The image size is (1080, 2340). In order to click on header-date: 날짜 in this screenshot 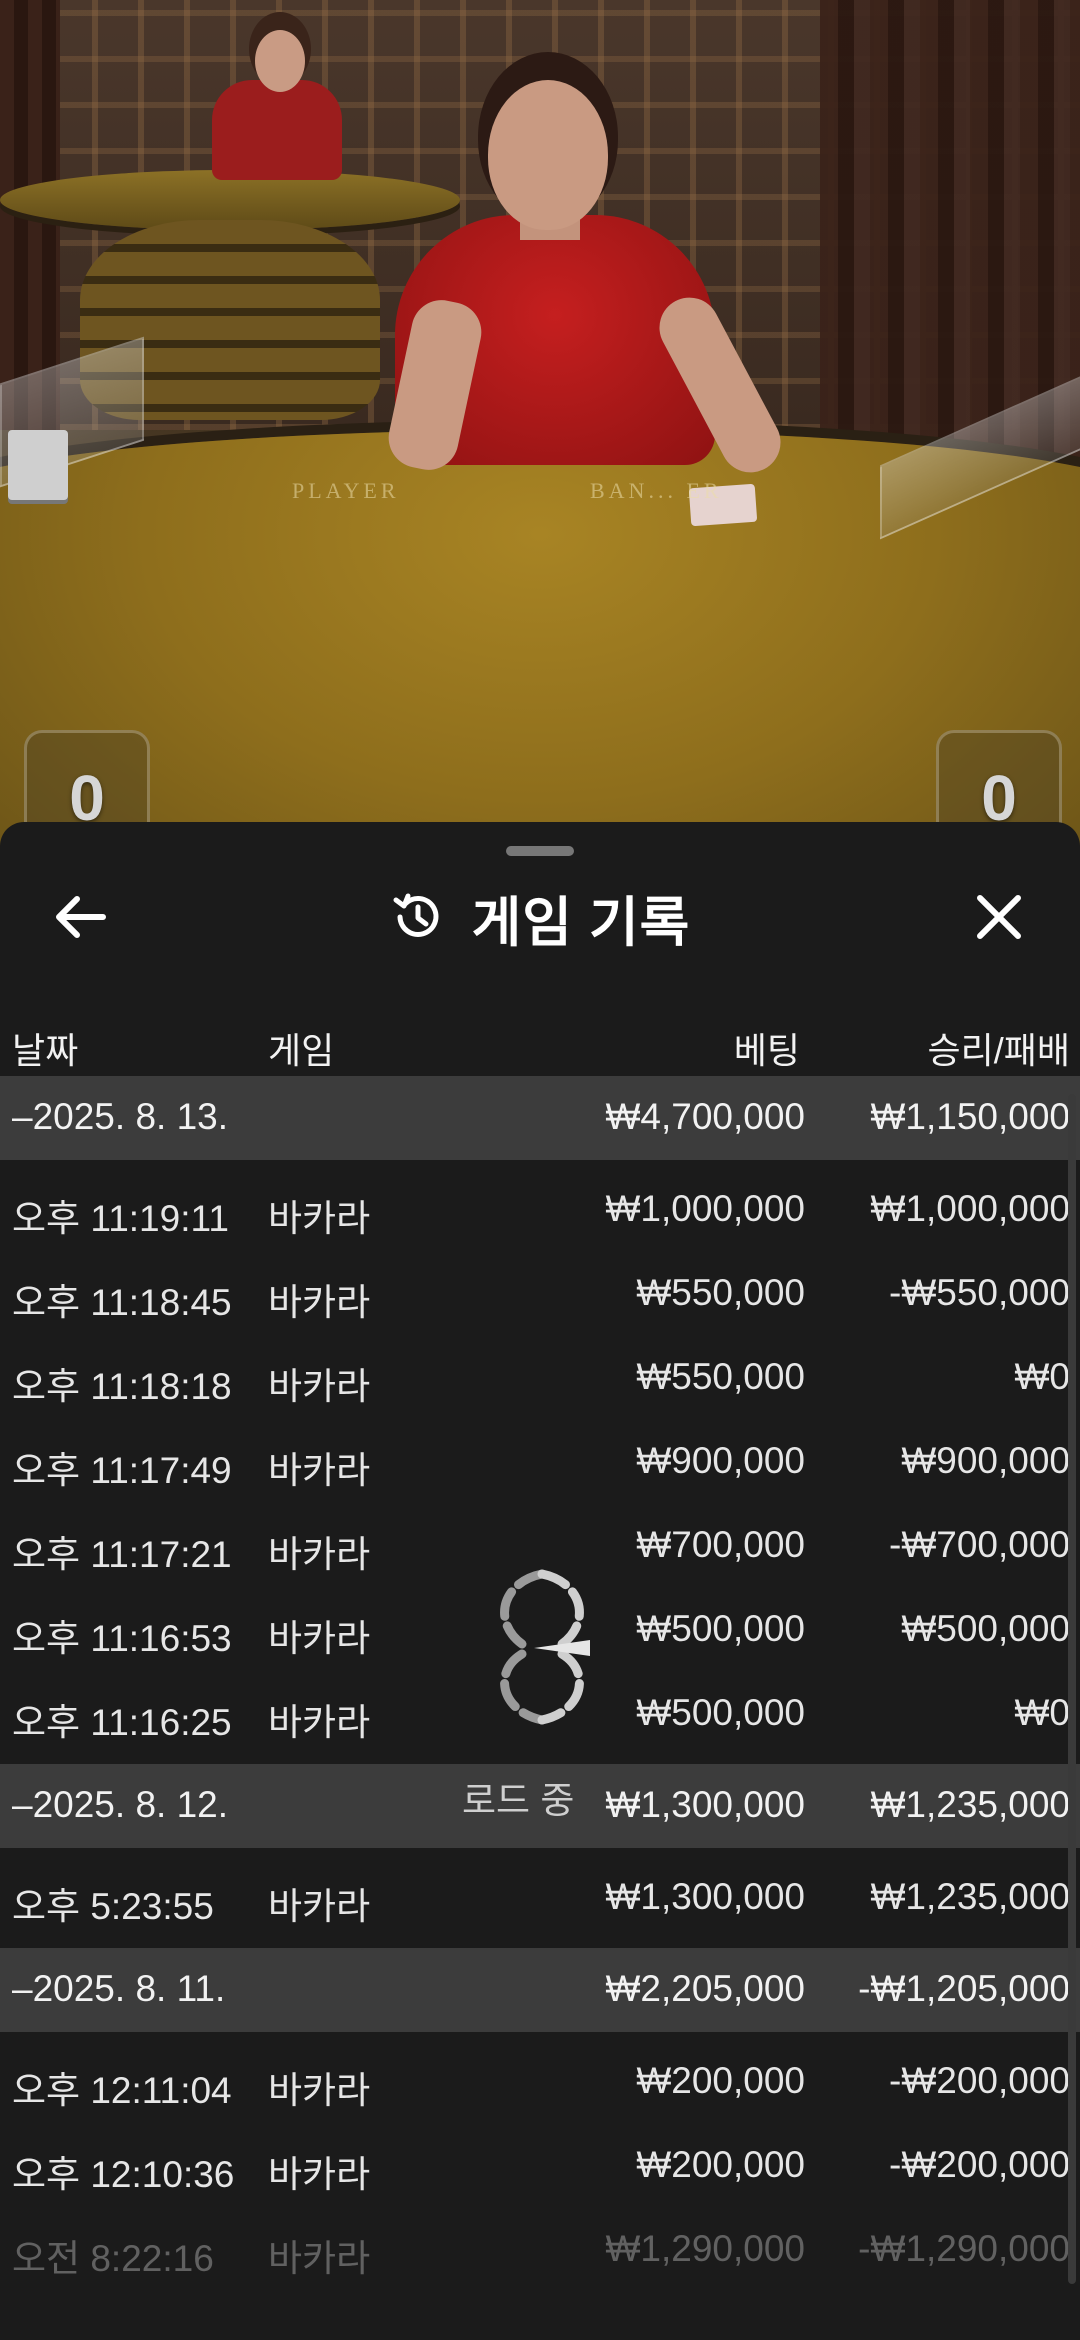, I will do `click(45, 1050)`.